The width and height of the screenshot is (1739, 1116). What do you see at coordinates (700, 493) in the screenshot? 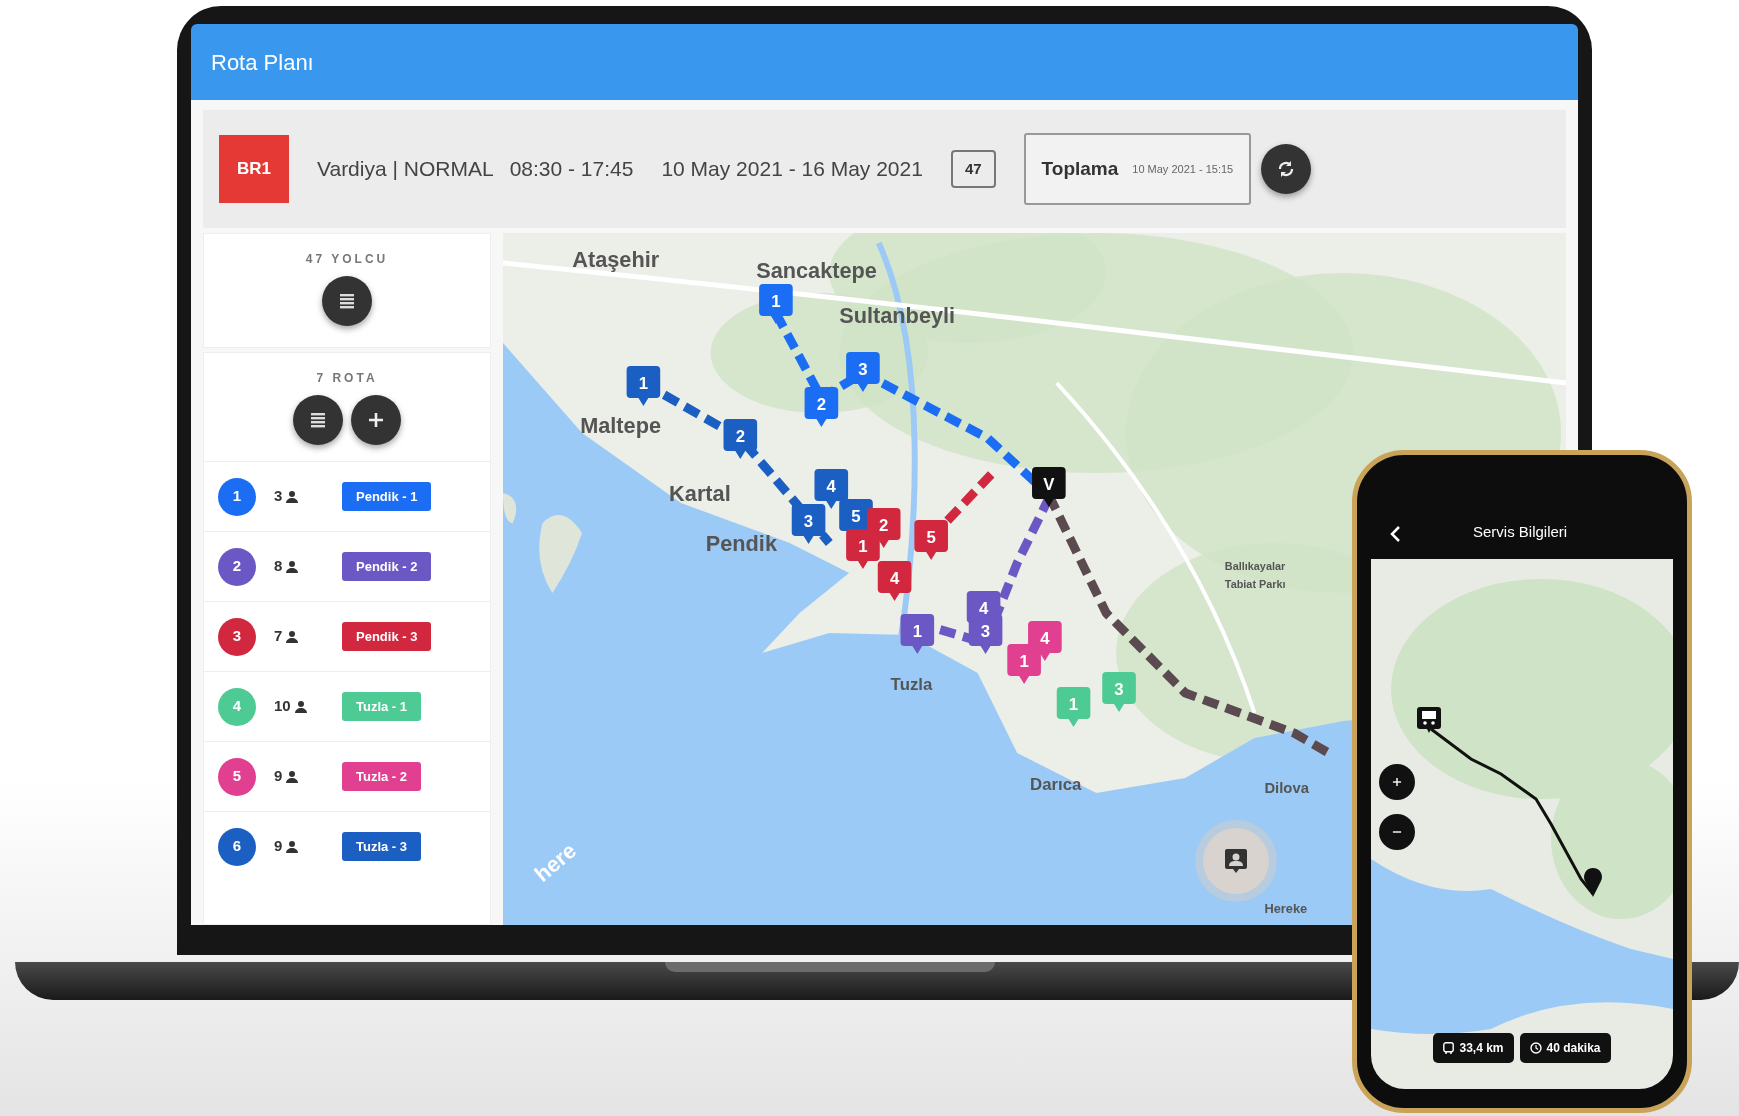
I see `place-label: Kartal` at bounding box center [700, 493].